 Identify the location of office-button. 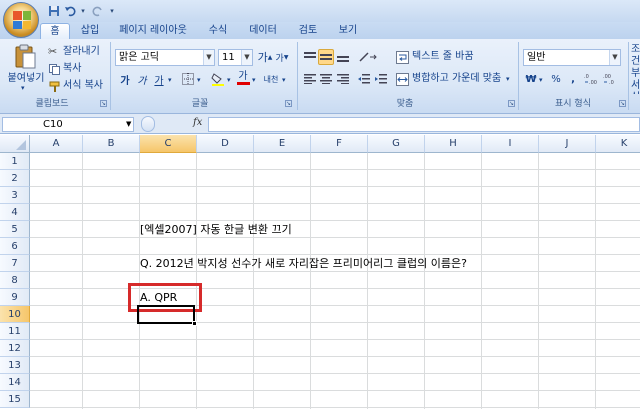
(21, 20).